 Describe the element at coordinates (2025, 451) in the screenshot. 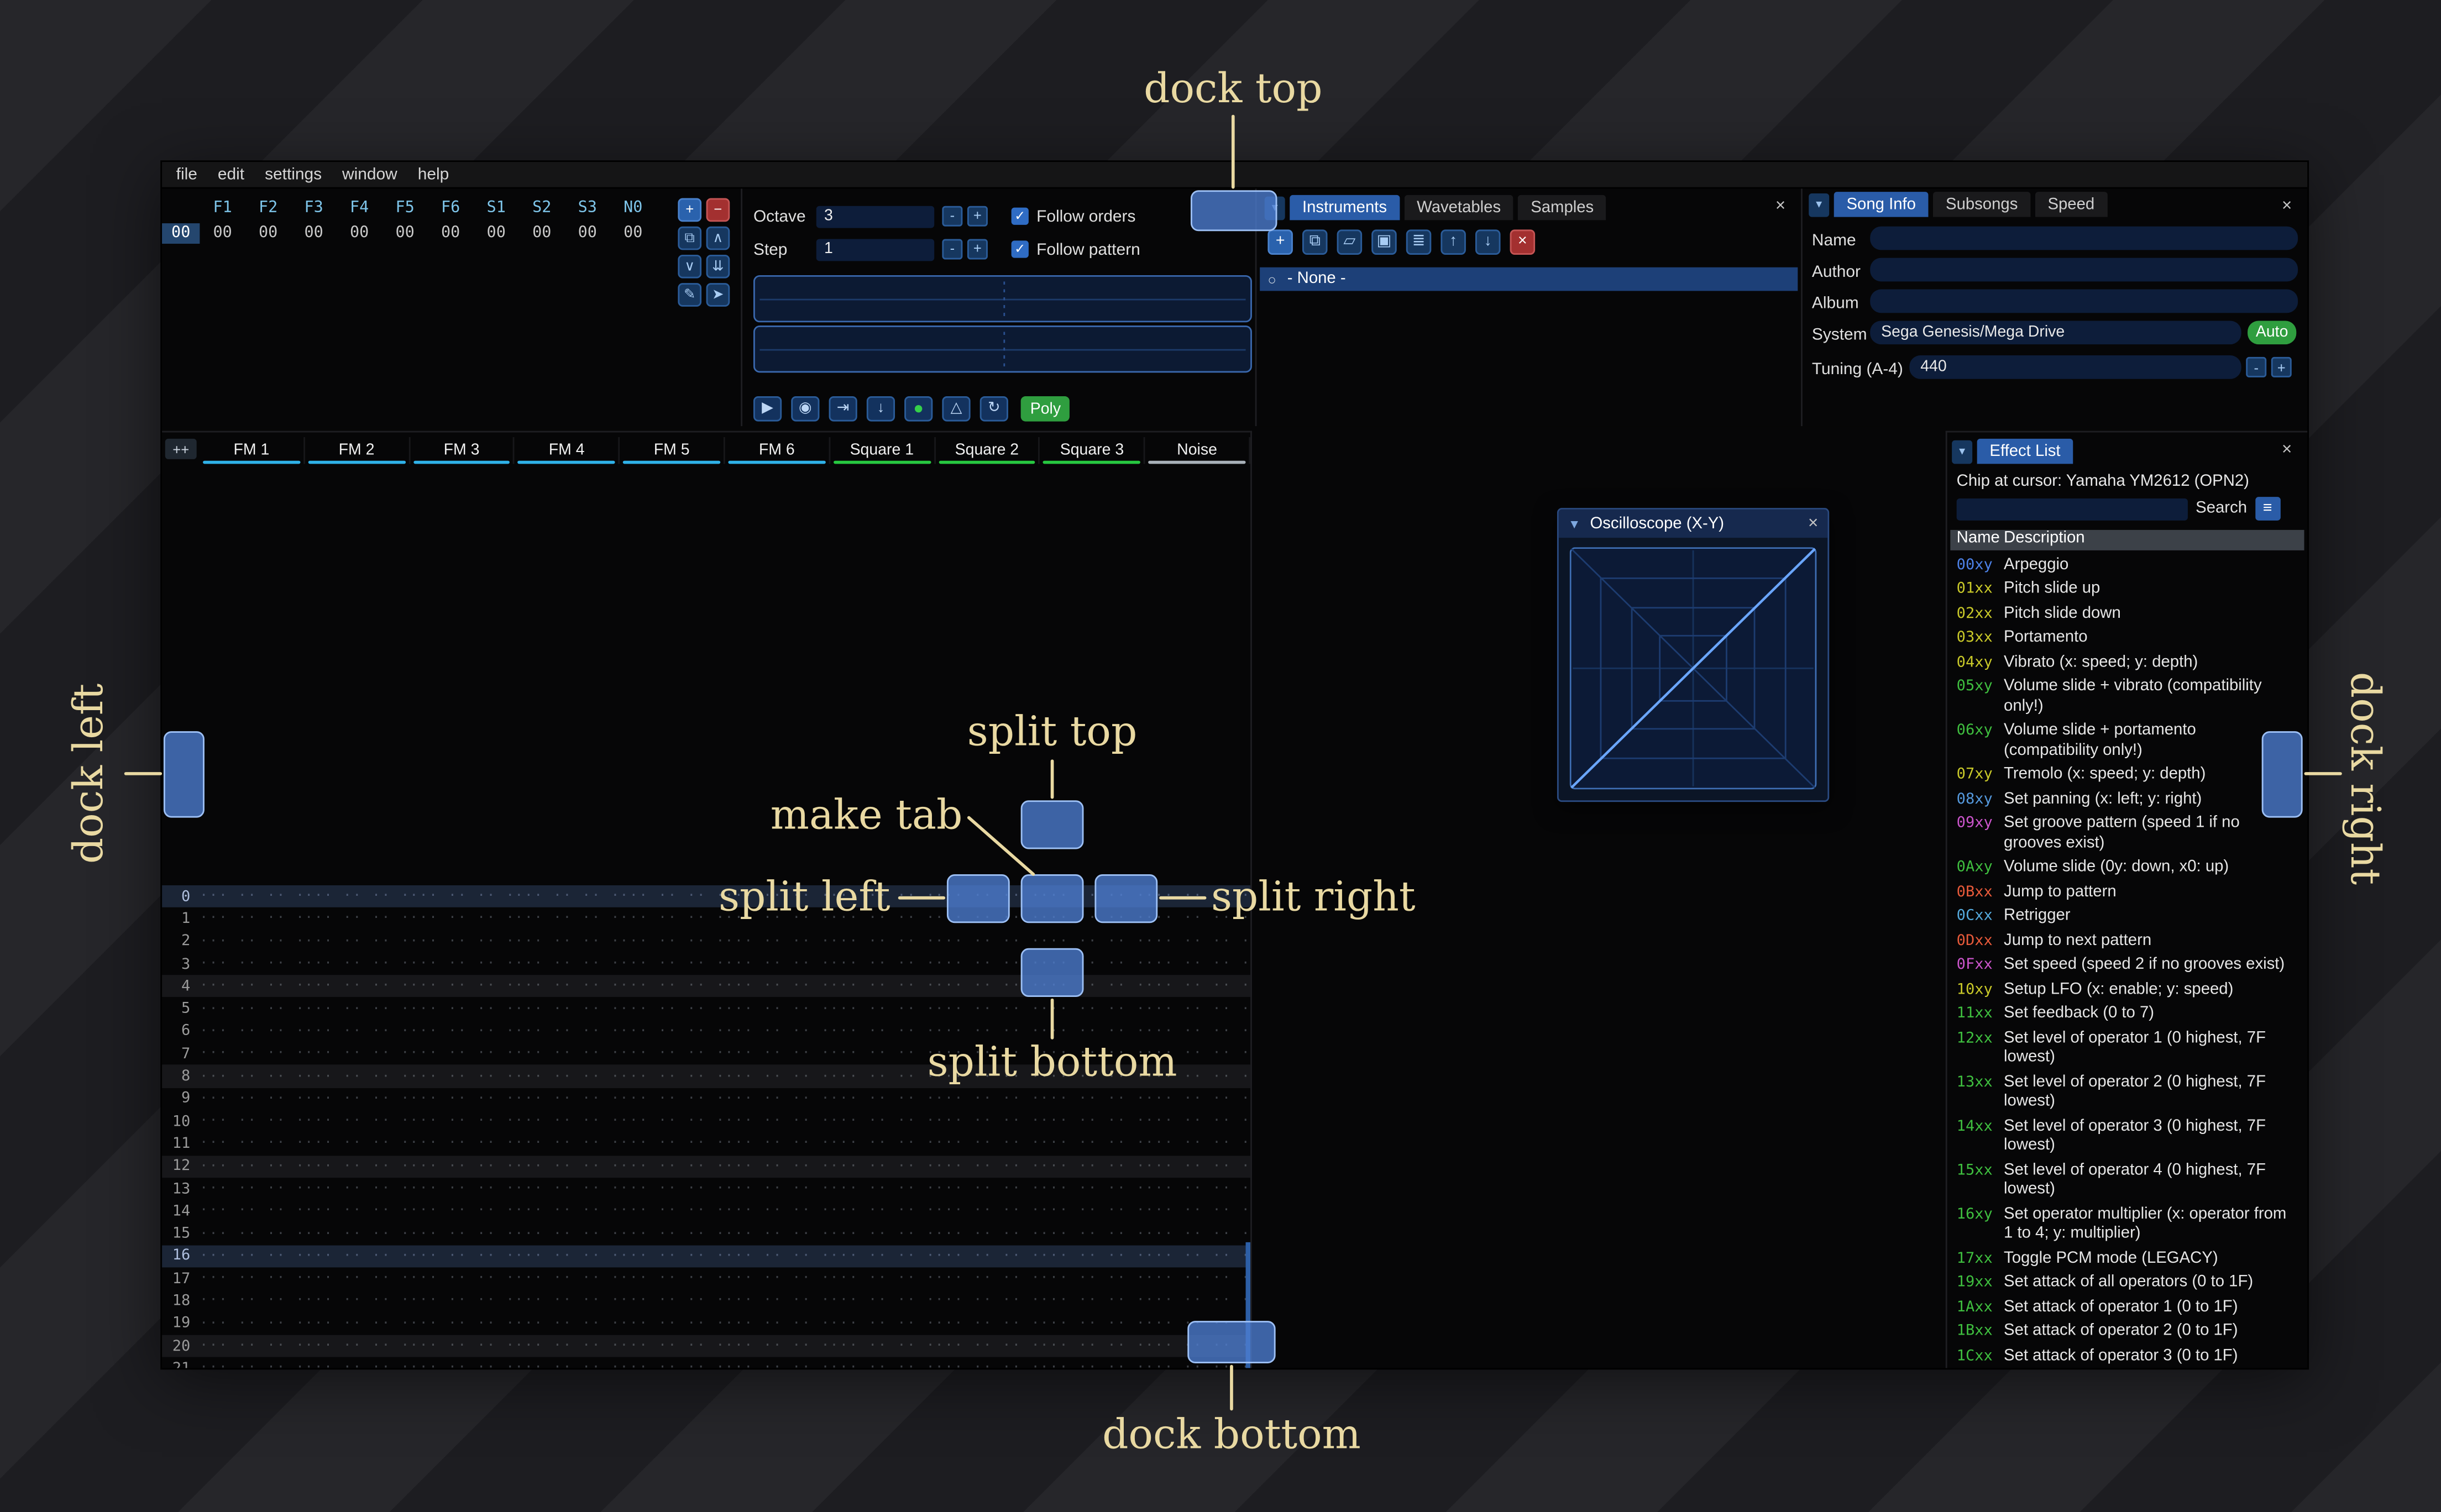

I see `tab-effect-list: Effect List` at that location.